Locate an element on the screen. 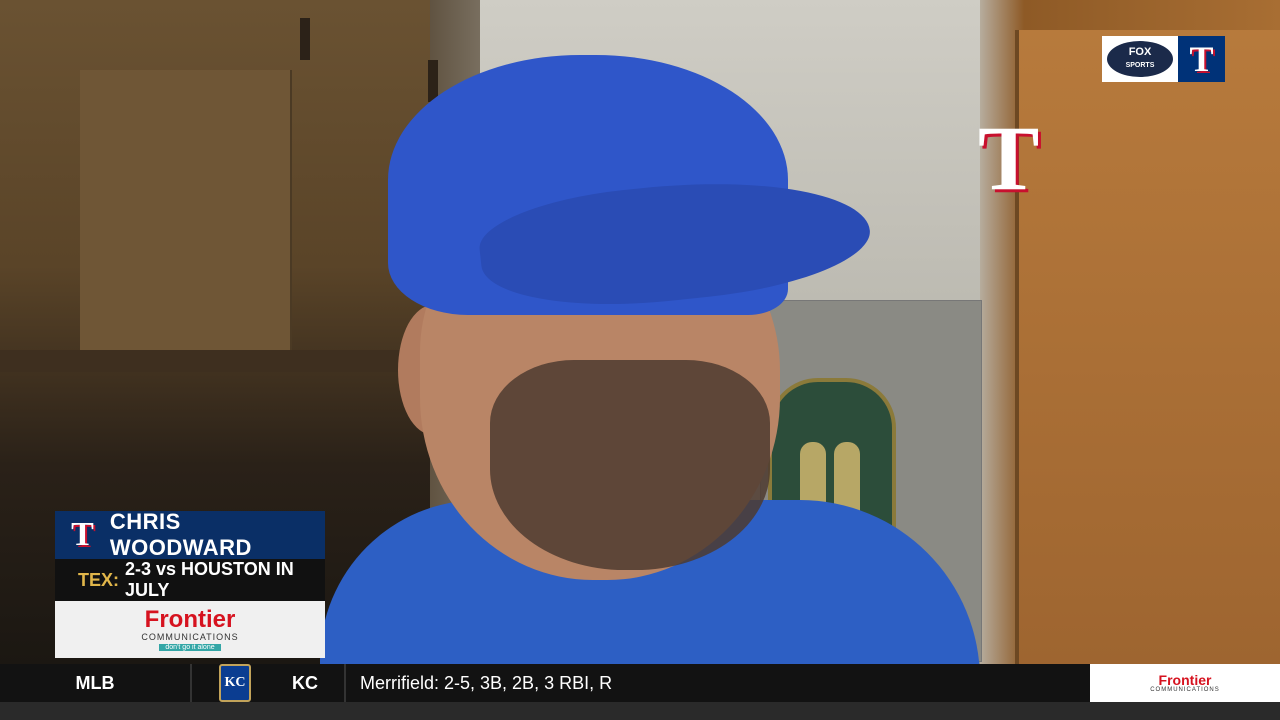 This screenshot has height=720, width=1280. bottom-strip is located at coordinates (640, 711).